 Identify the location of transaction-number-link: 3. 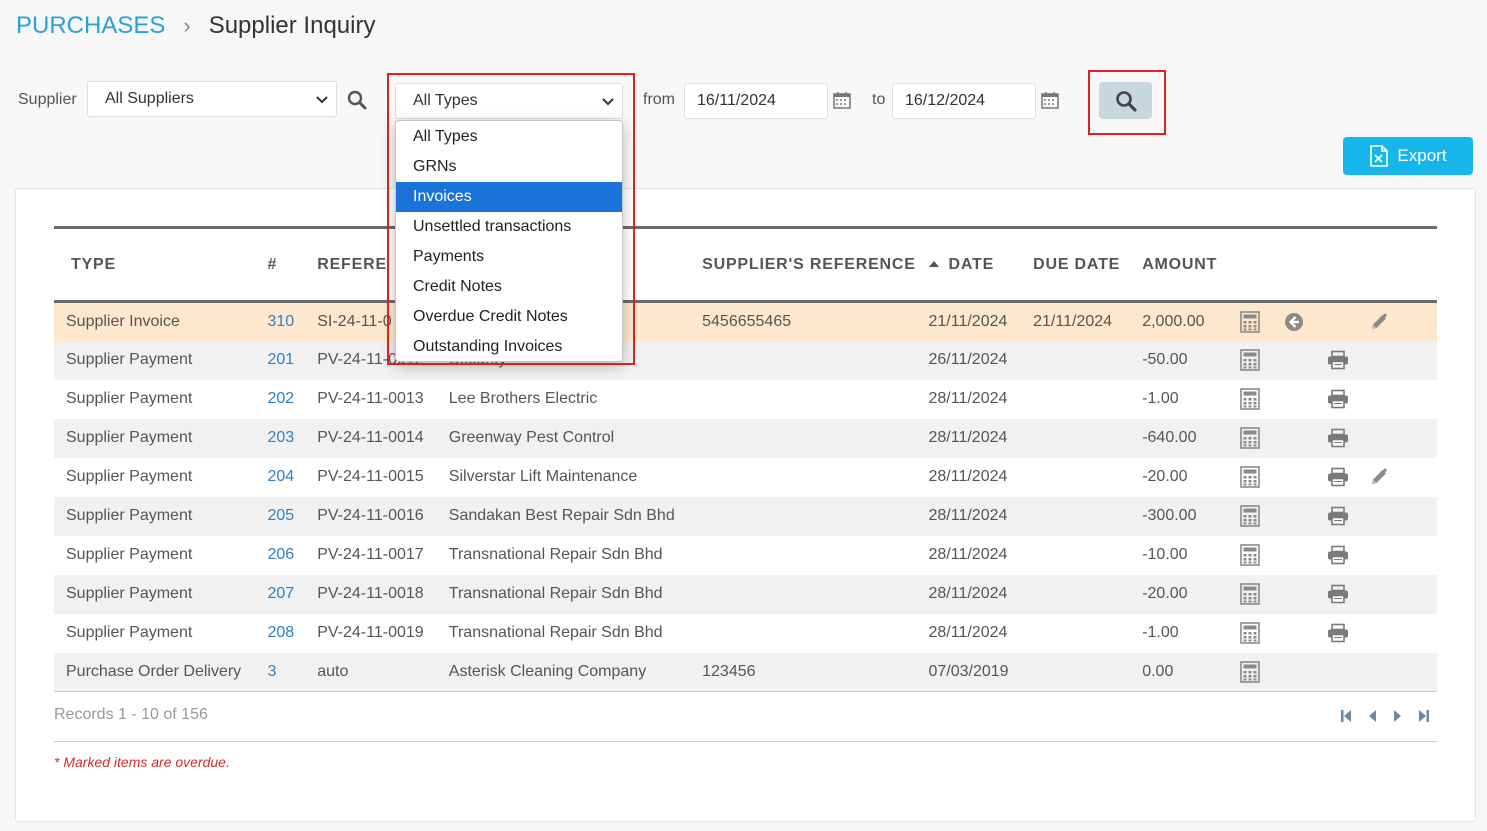
(271, 671).